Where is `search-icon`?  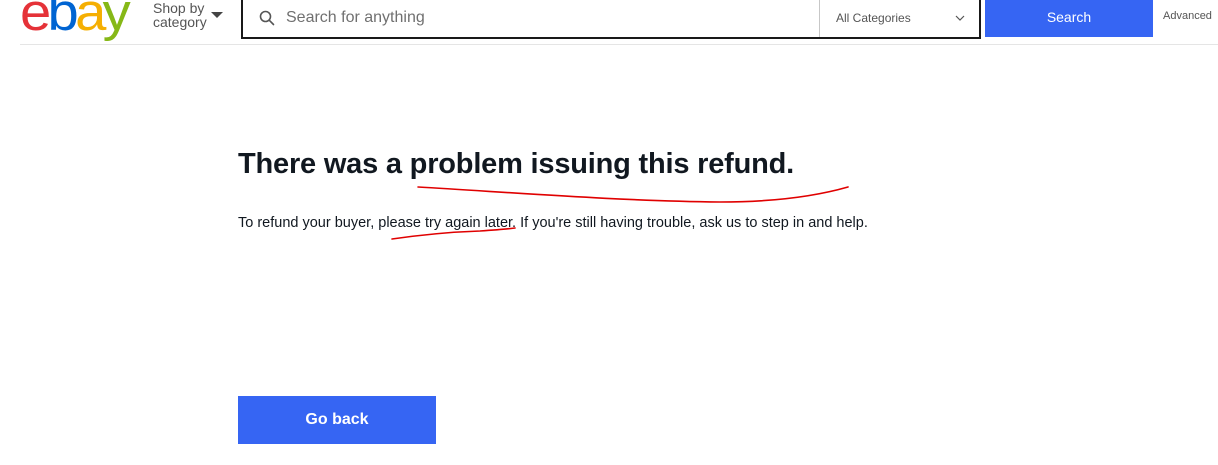 search-icon is located at coordinates (267, 18).